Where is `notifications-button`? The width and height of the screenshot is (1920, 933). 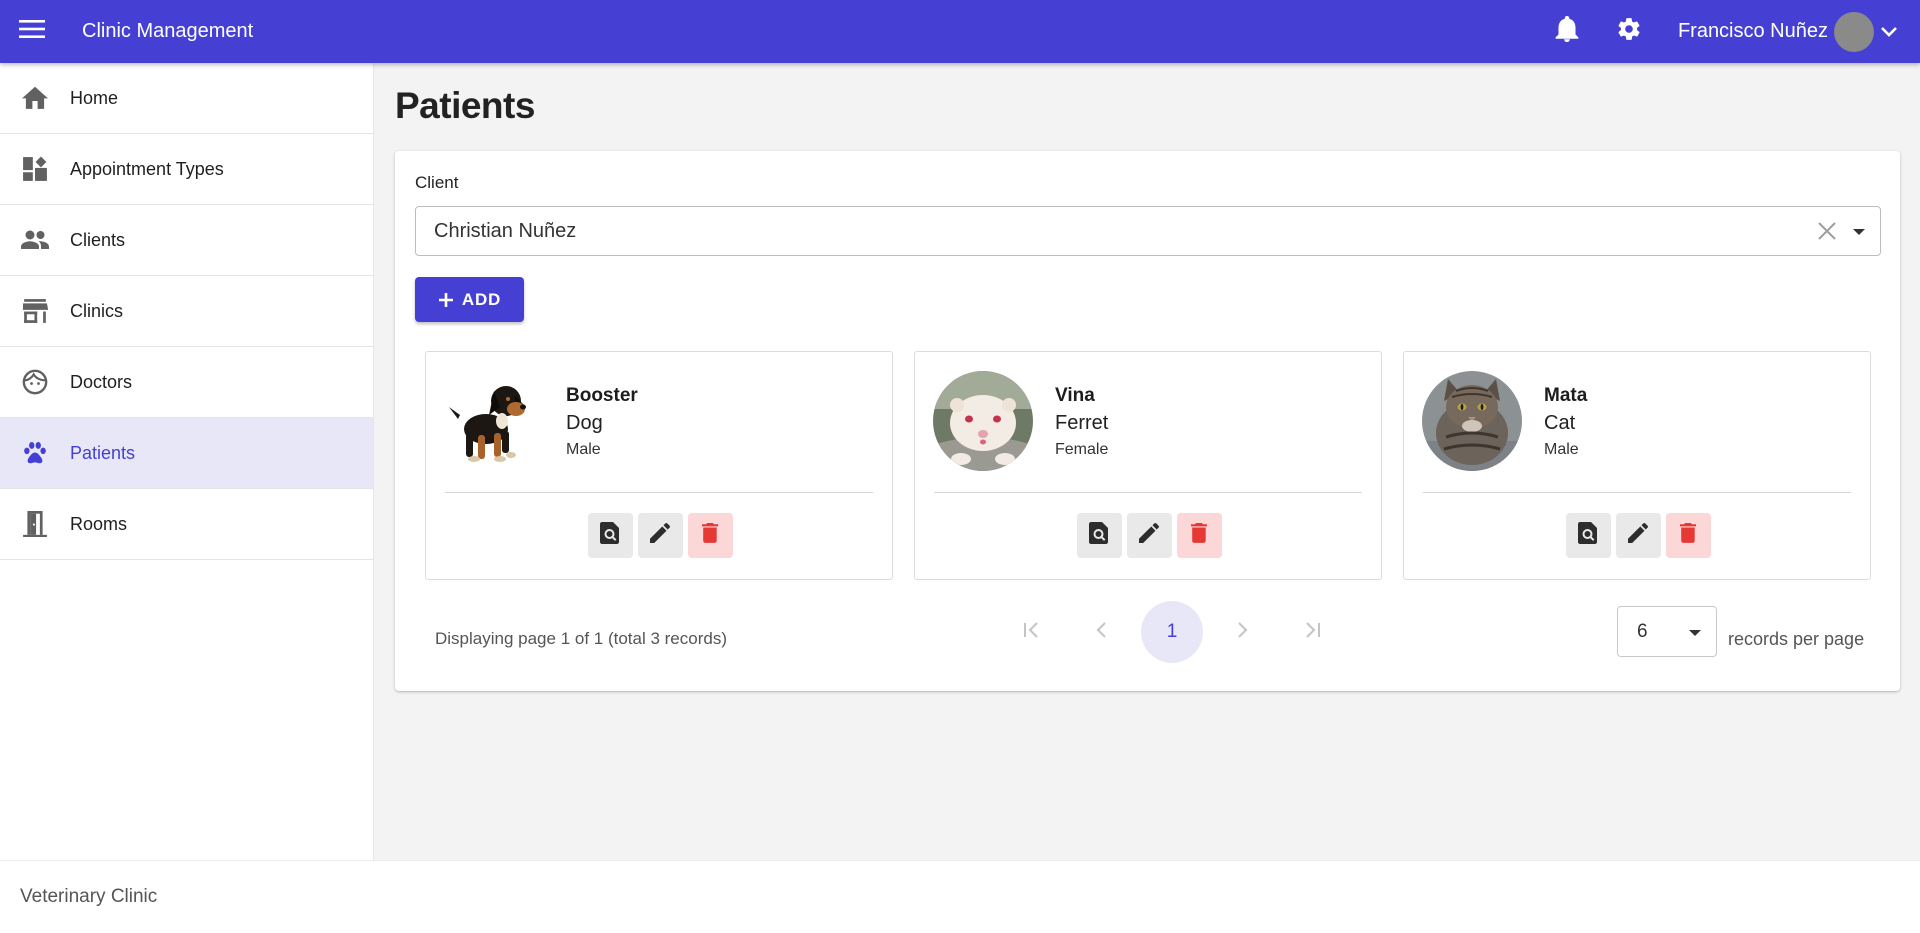 notifications-button is located at coordinates (1567, 32).